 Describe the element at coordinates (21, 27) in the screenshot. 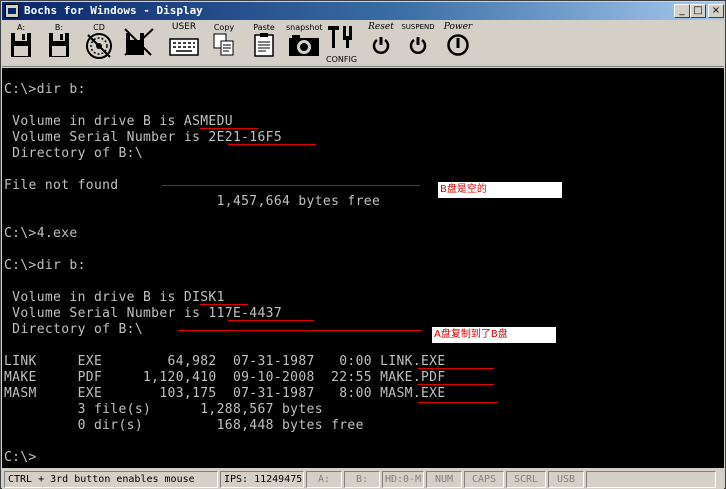

I see `floppy-a-label: A:` at that location.